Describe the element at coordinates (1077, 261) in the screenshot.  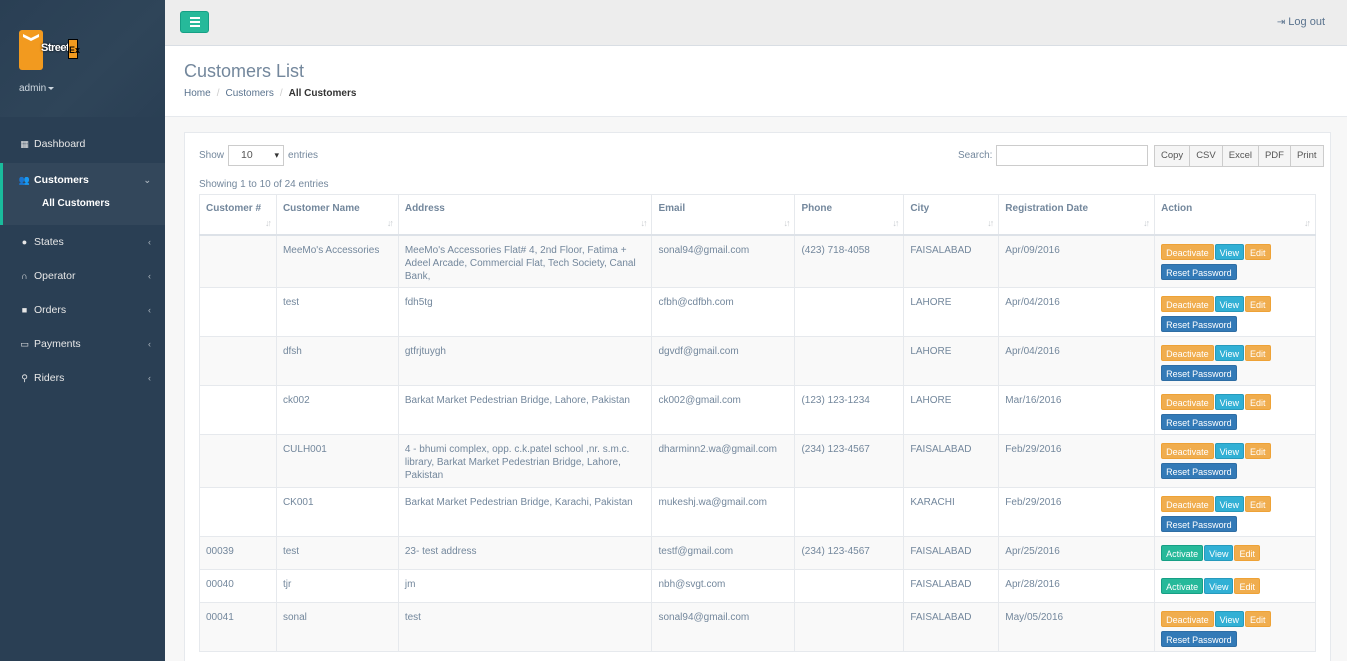
I see `registration-date-cell: Apr/09/2016` at that location.